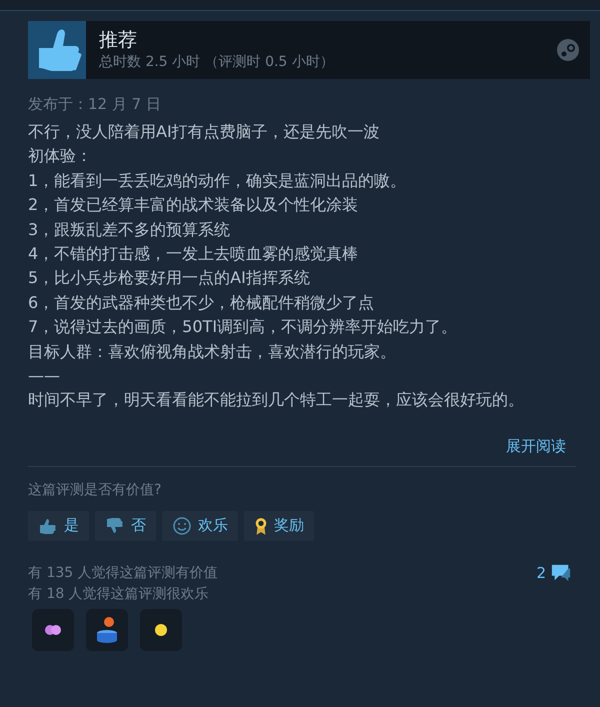 This screenshot has width=600, height=707. What do you see at coordinates (276, 400) in the screenshot?
I see `review-text-line: 时间不早了，明天看看能不能拉到几个特工一起耍，应该会很好玩的。` at bounding box center [276, 400].